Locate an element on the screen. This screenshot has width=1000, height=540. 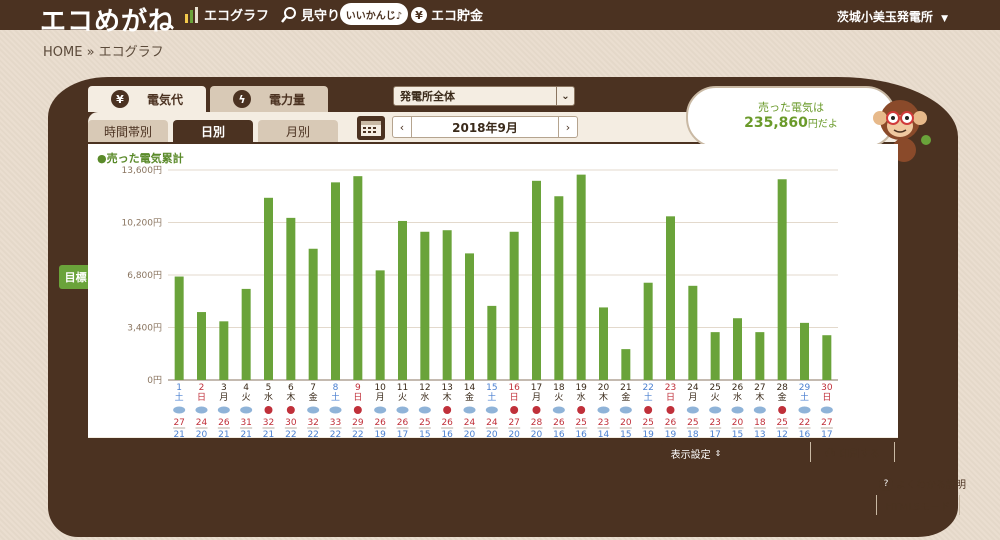
plant-selector: 茨城小美玉発電所 ▼ is located at coordinates (892, 16).